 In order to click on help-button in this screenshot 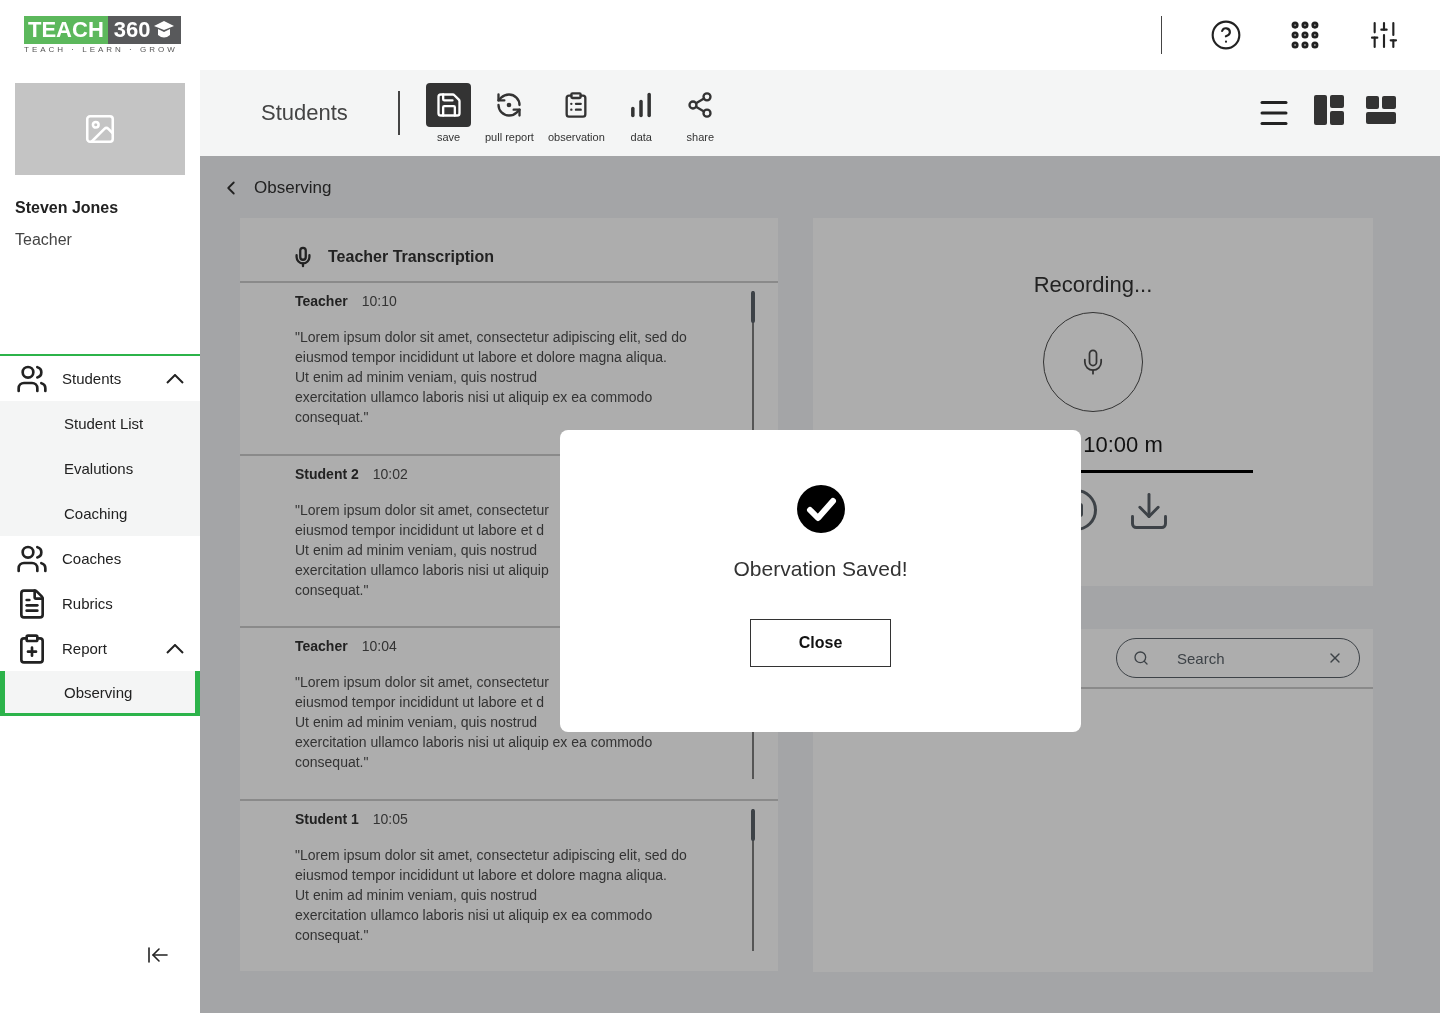, I will do `click(1226, 35)`.